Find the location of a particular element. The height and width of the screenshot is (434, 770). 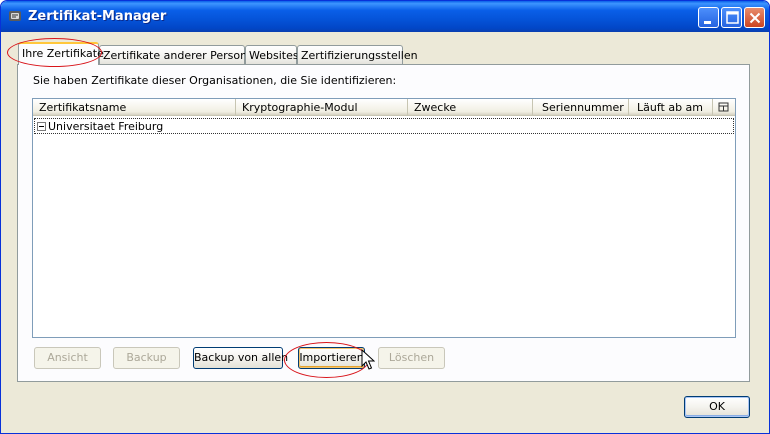

tab-certificate-authorities: Zertifizierungsstellen is located at coordinates (357, 54).